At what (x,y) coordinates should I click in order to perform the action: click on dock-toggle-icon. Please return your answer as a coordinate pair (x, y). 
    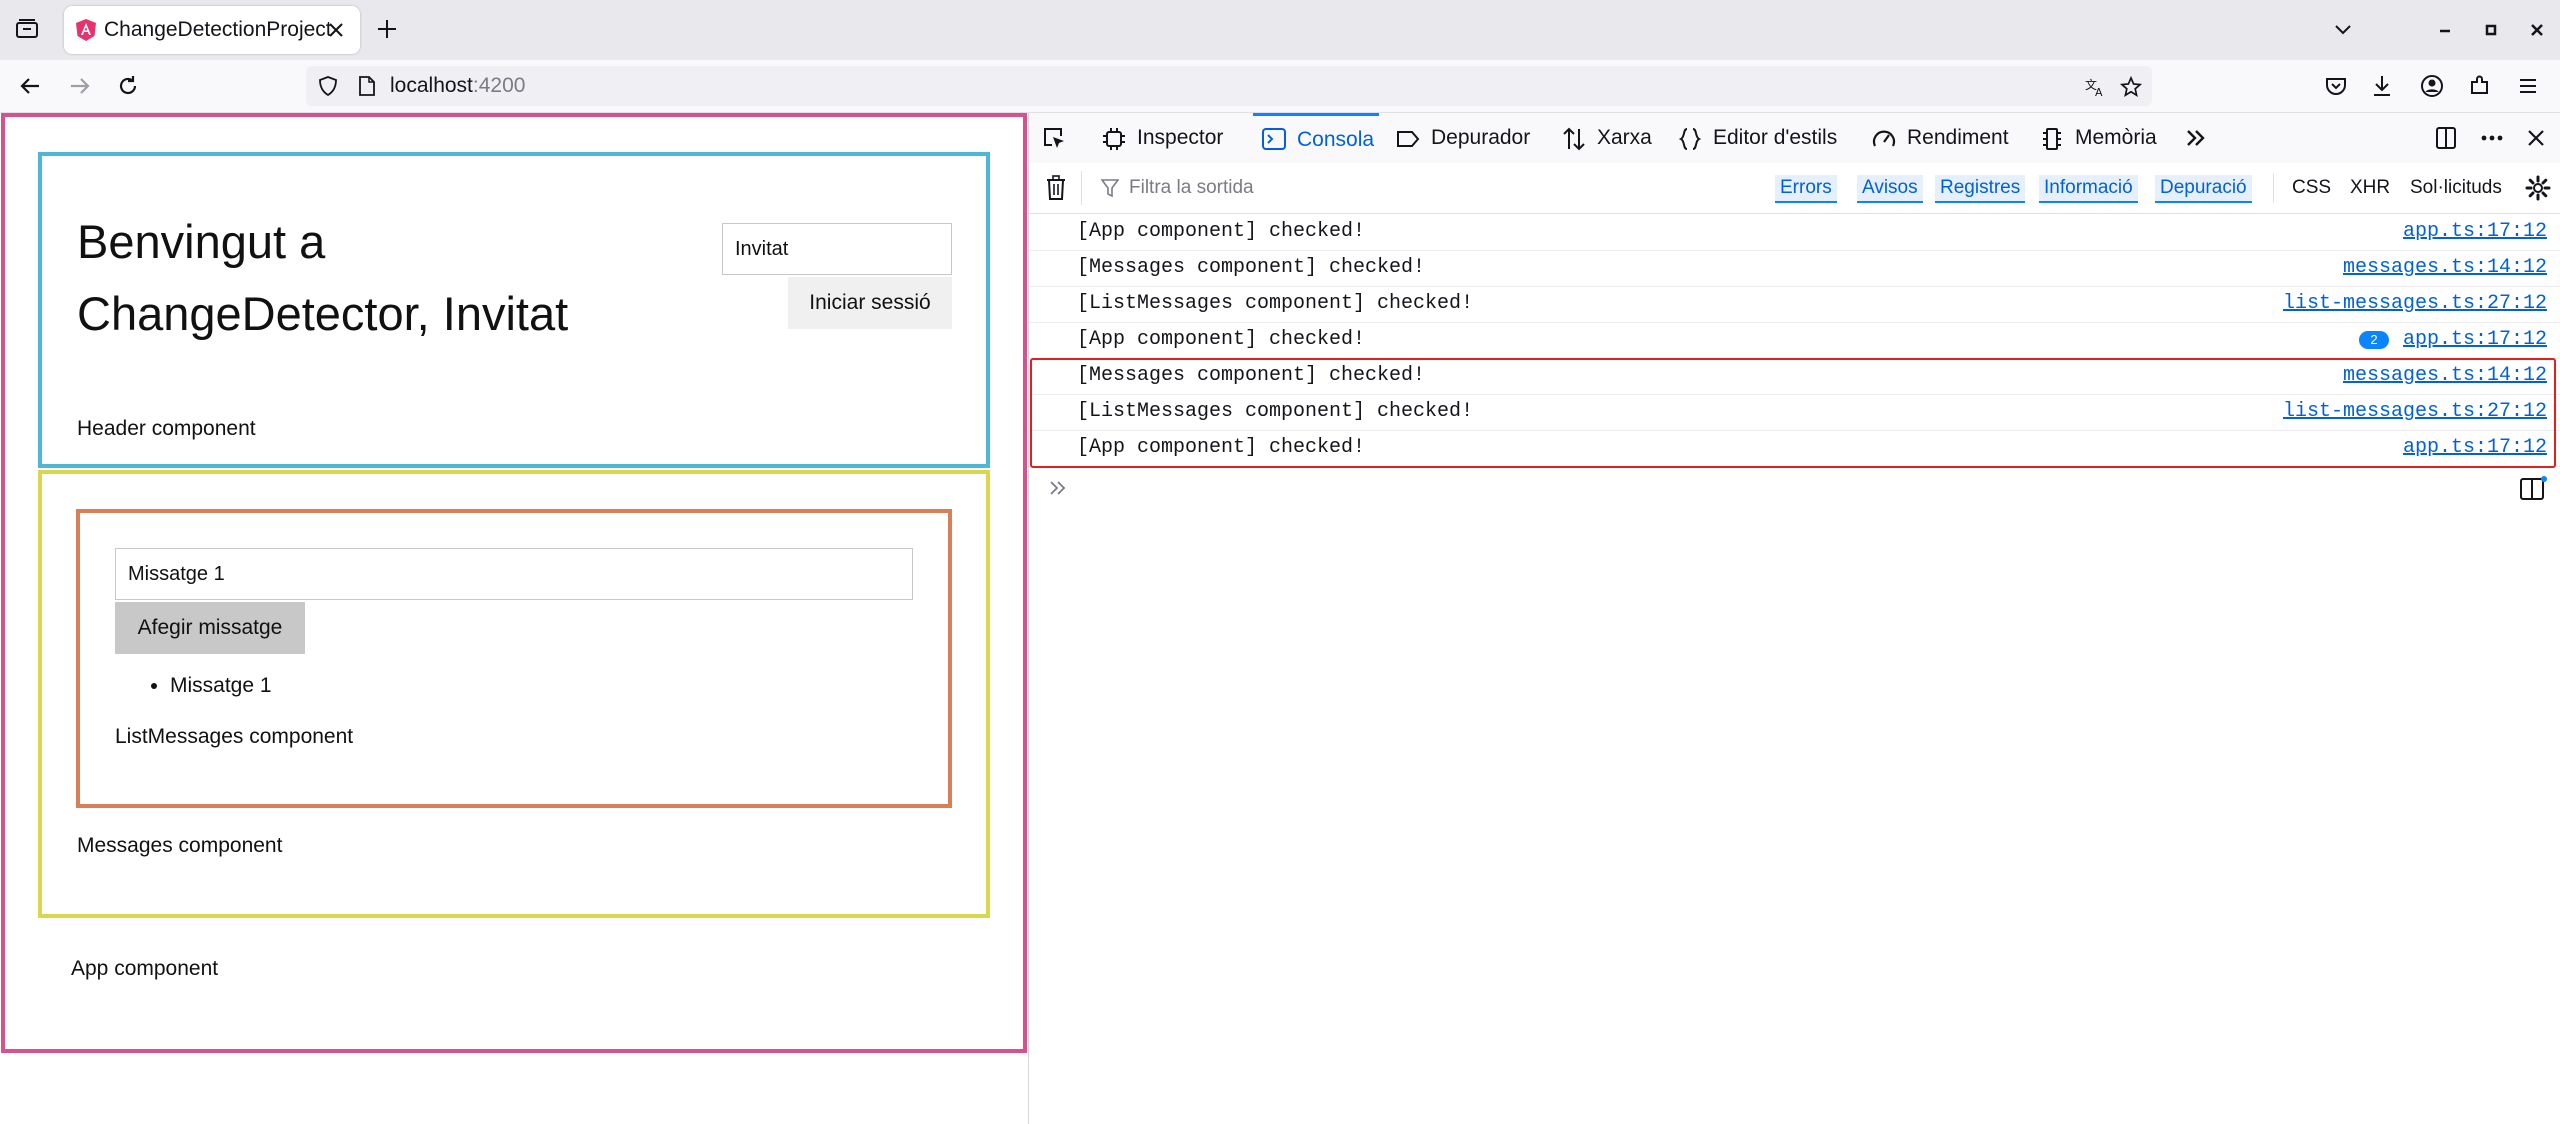
    Looking at the image, I should click on (2446, 138).